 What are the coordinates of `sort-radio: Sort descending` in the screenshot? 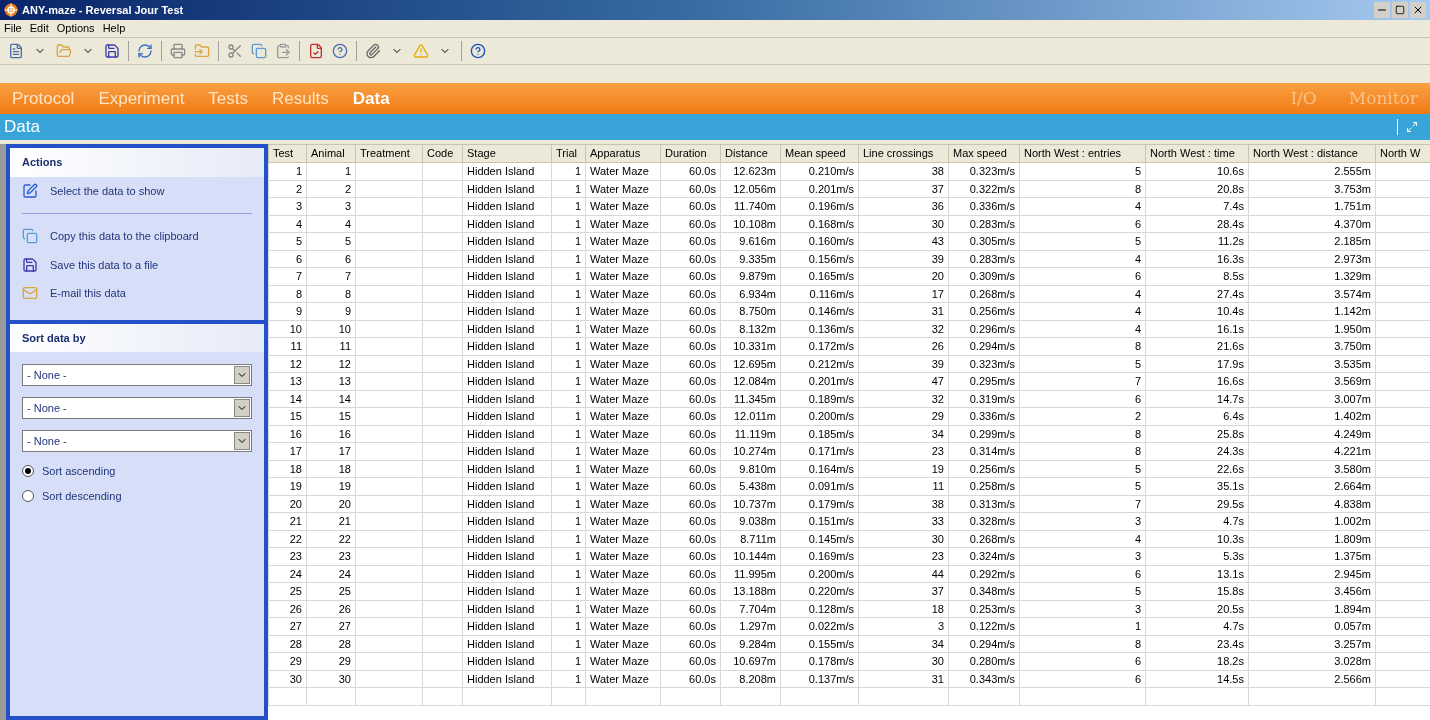 It's located at (137, 495).